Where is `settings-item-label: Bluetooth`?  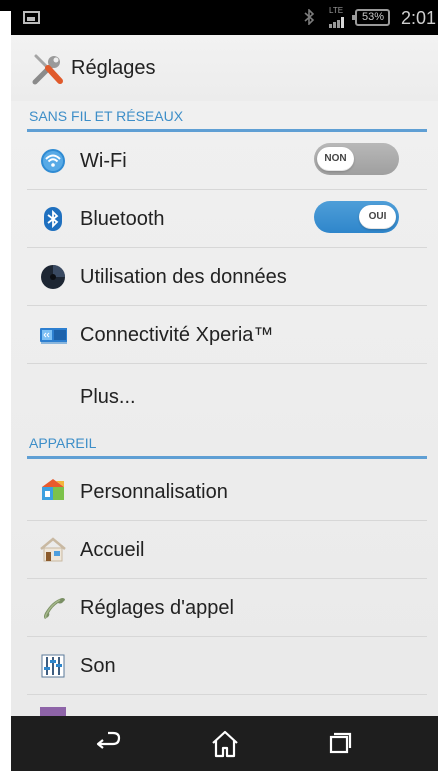
settings-item-label: Bluetooth is located at coordinates (122, 219).